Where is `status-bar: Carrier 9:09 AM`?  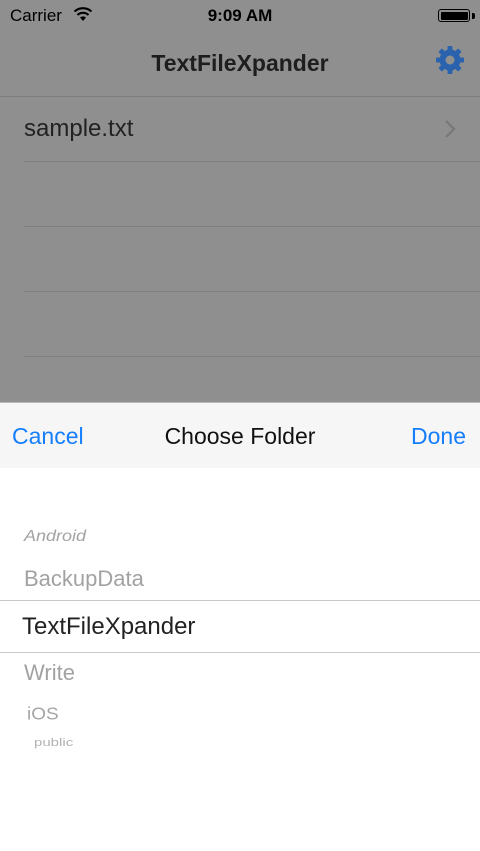 status-bar: Carrier 9:09 AM is located at coordinates (240, 16).